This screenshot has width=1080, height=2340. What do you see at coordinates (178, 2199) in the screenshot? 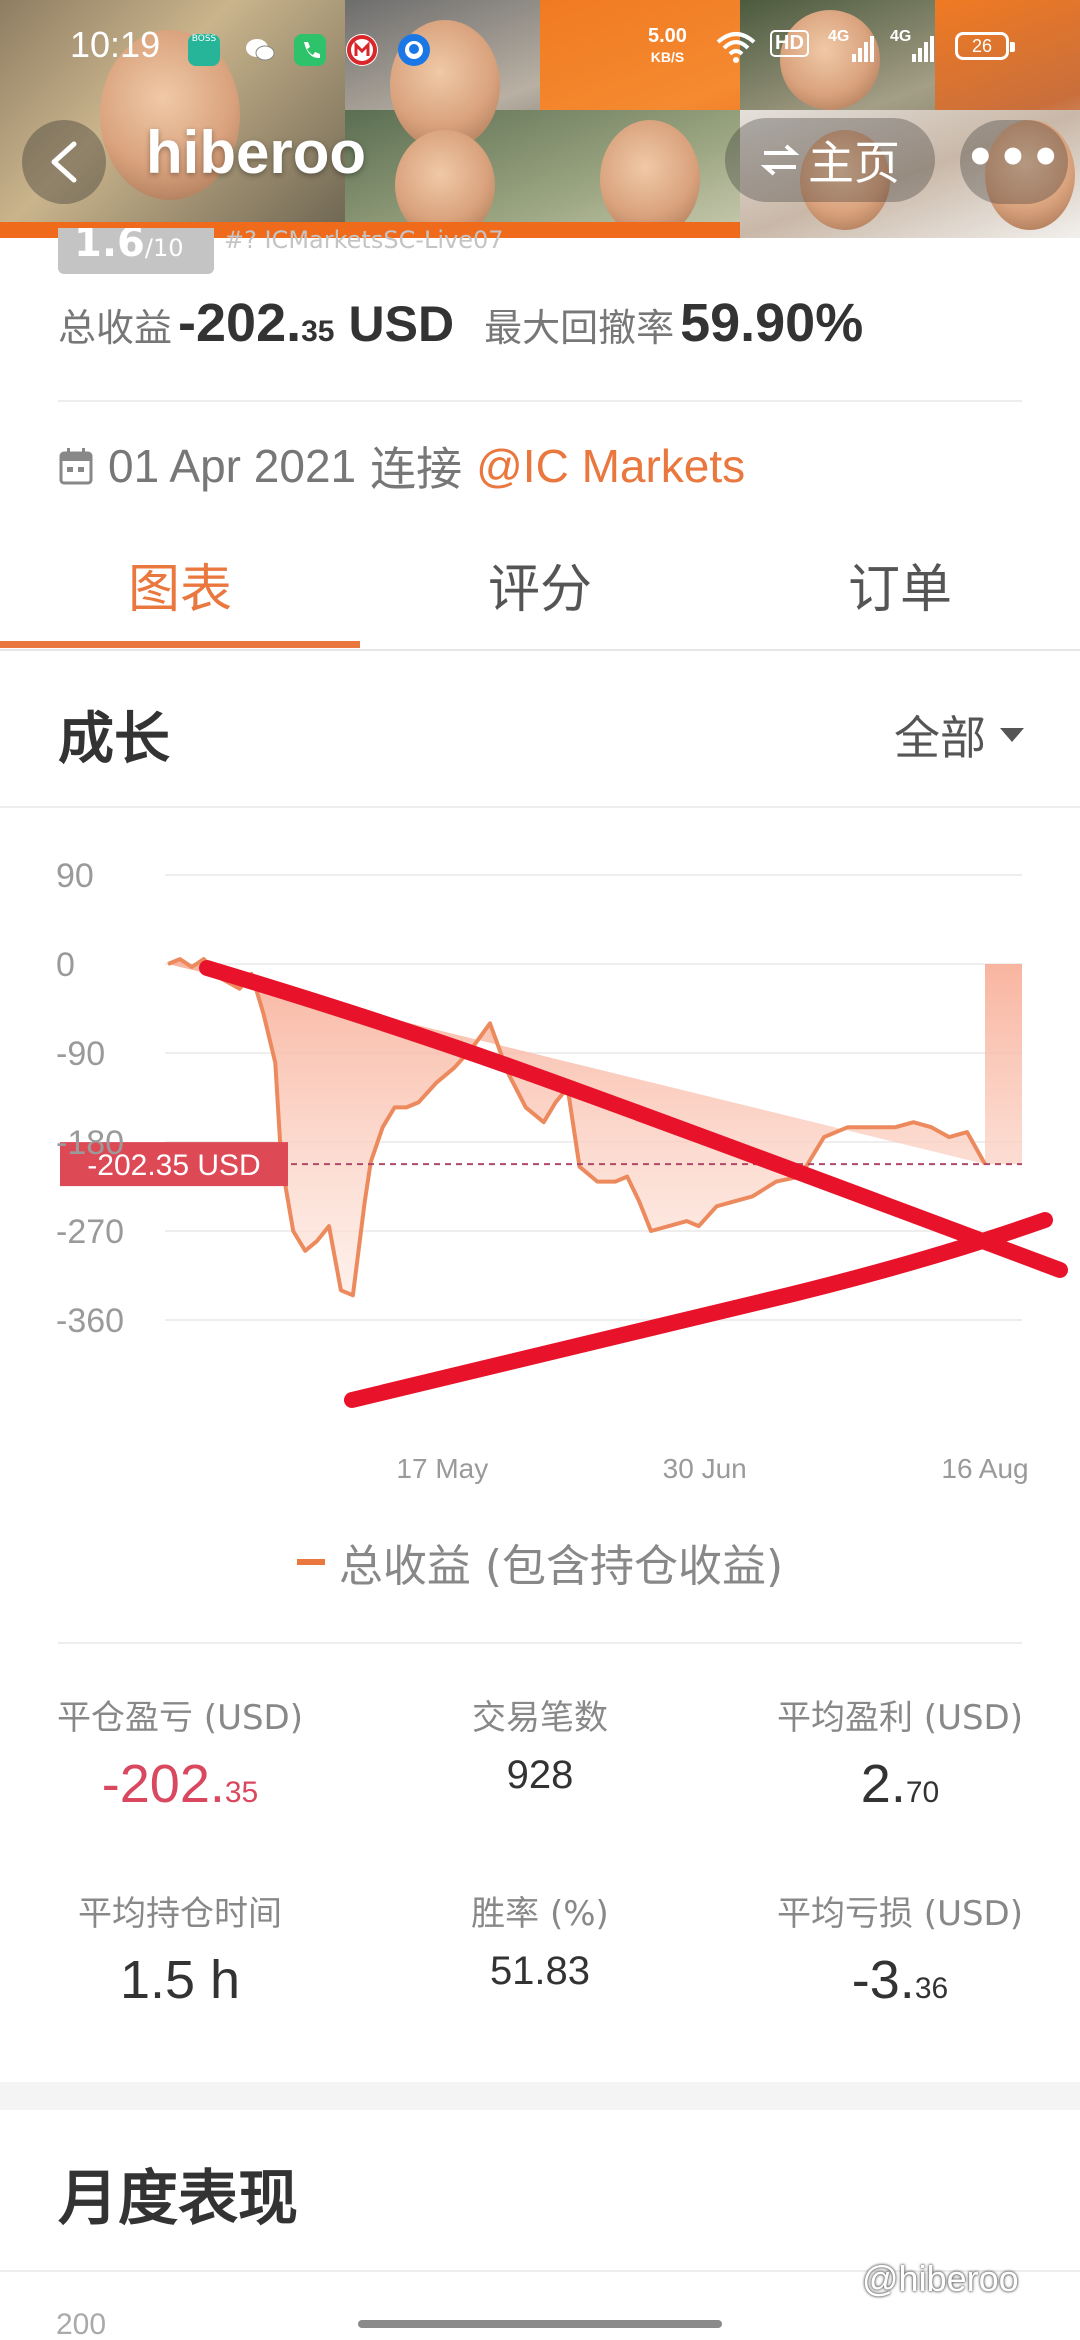
I see `monthly-performance-title: 月度表现` at bounding box center [178, 2199].